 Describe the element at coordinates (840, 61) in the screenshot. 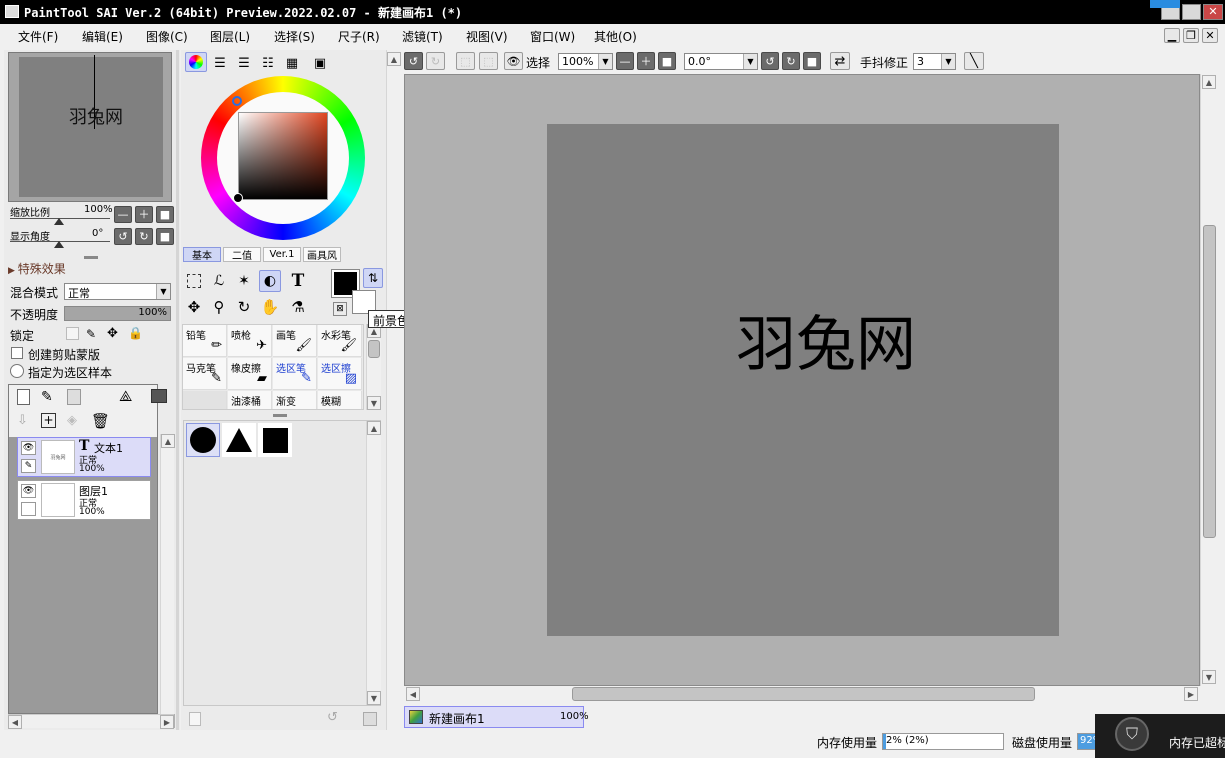

I see `flip-horizontal-button: ⇄` at that location.